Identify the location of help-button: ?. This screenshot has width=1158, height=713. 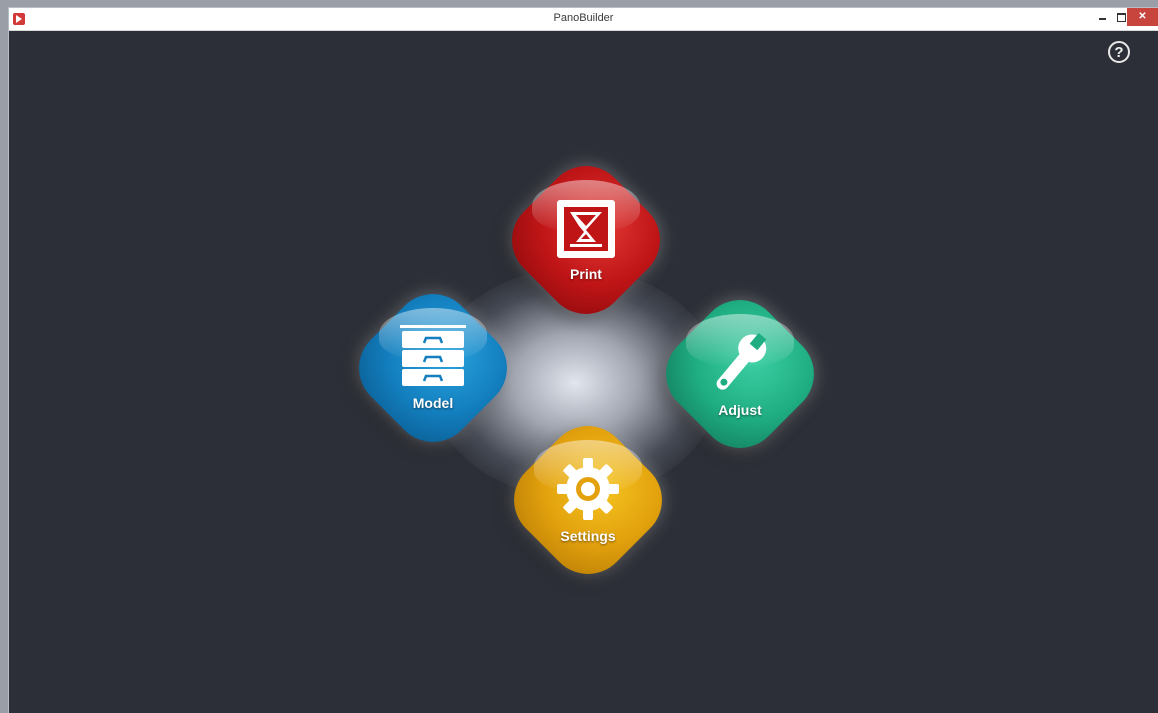
(1119, 52).